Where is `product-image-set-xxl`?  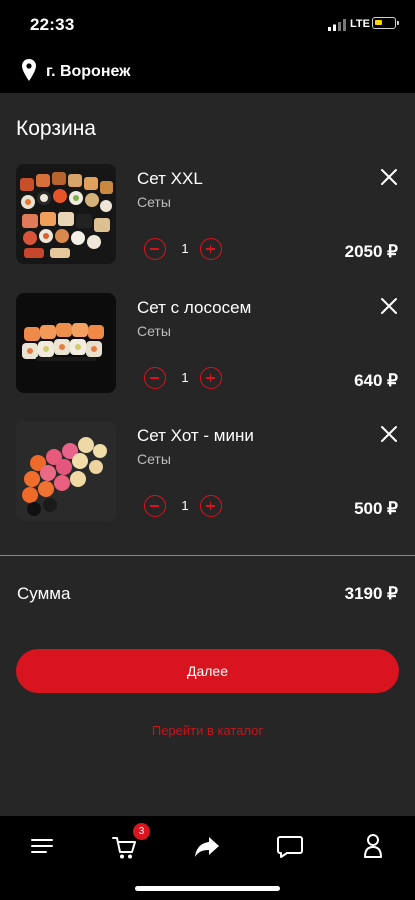
product-image-set-xxl is located at coordinates (66, 214).